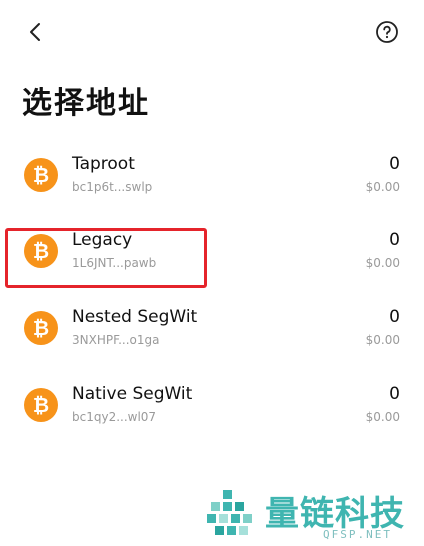 Image resolution: width=424 pixels, height=546 pixels. I want to click on address-row-taproot: ₿ Taproot bc1p6t...swlp 0 $0.00, so click(212, 178).